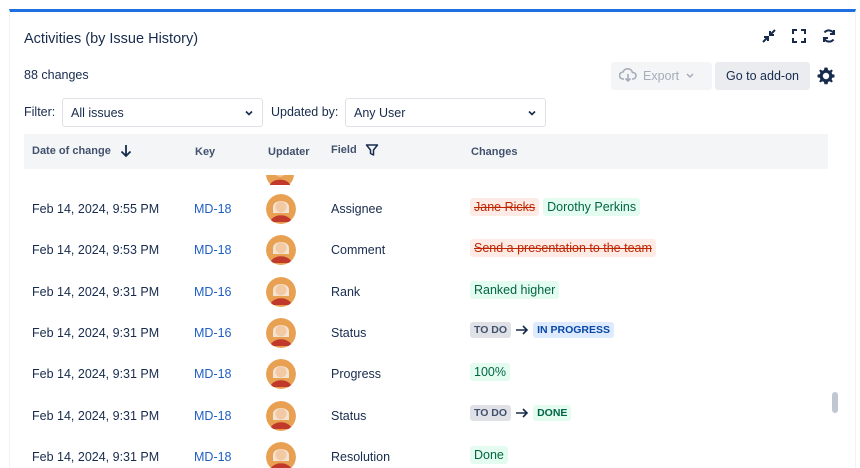 The height and width of the screenshot is (468, 860). I want to click on column-field: Field, so click(355, 150).